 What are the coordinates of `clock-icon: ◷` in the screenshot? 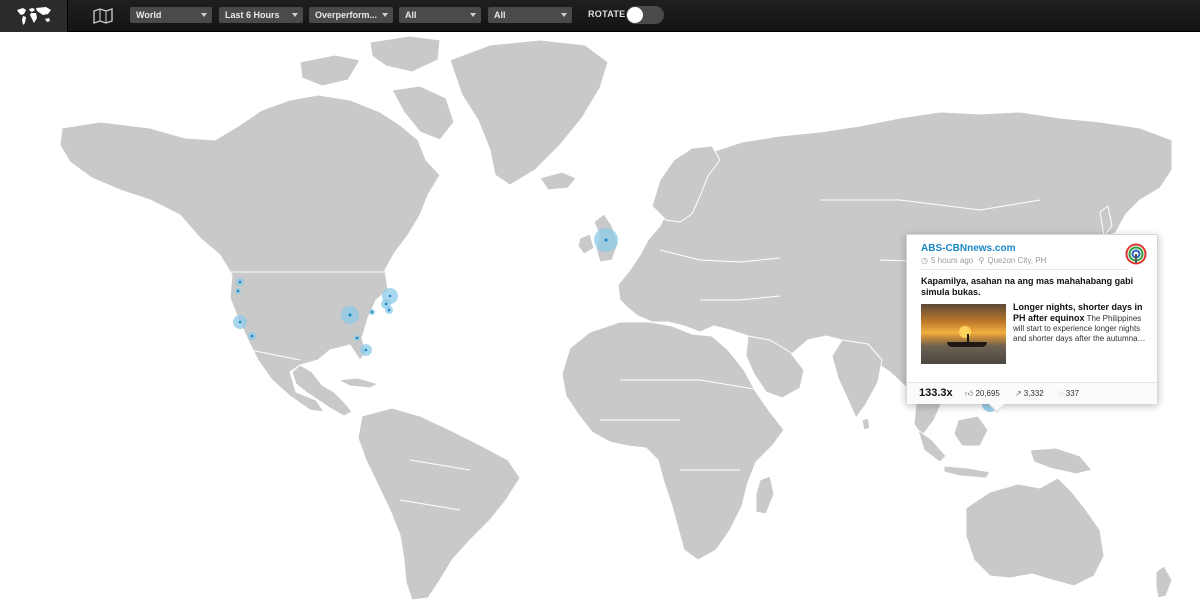 It's located at (924, 260).